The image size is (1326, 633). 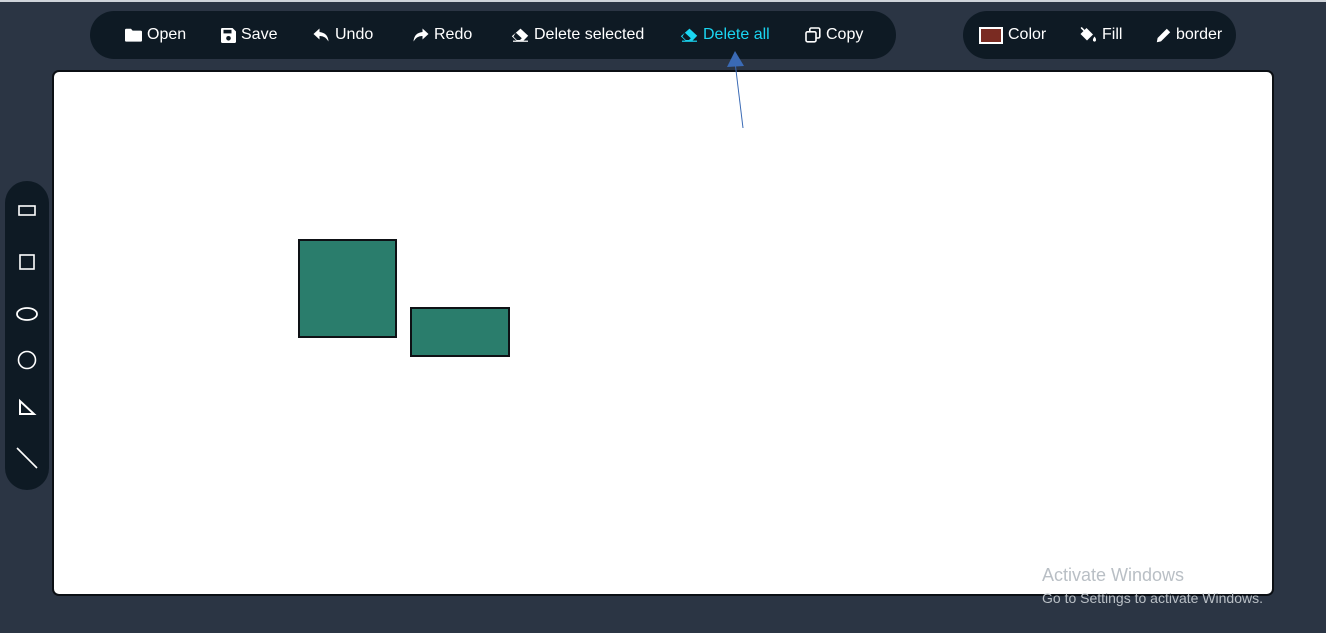 I want to click on pencil-icon, so click(x=1163, y=35).